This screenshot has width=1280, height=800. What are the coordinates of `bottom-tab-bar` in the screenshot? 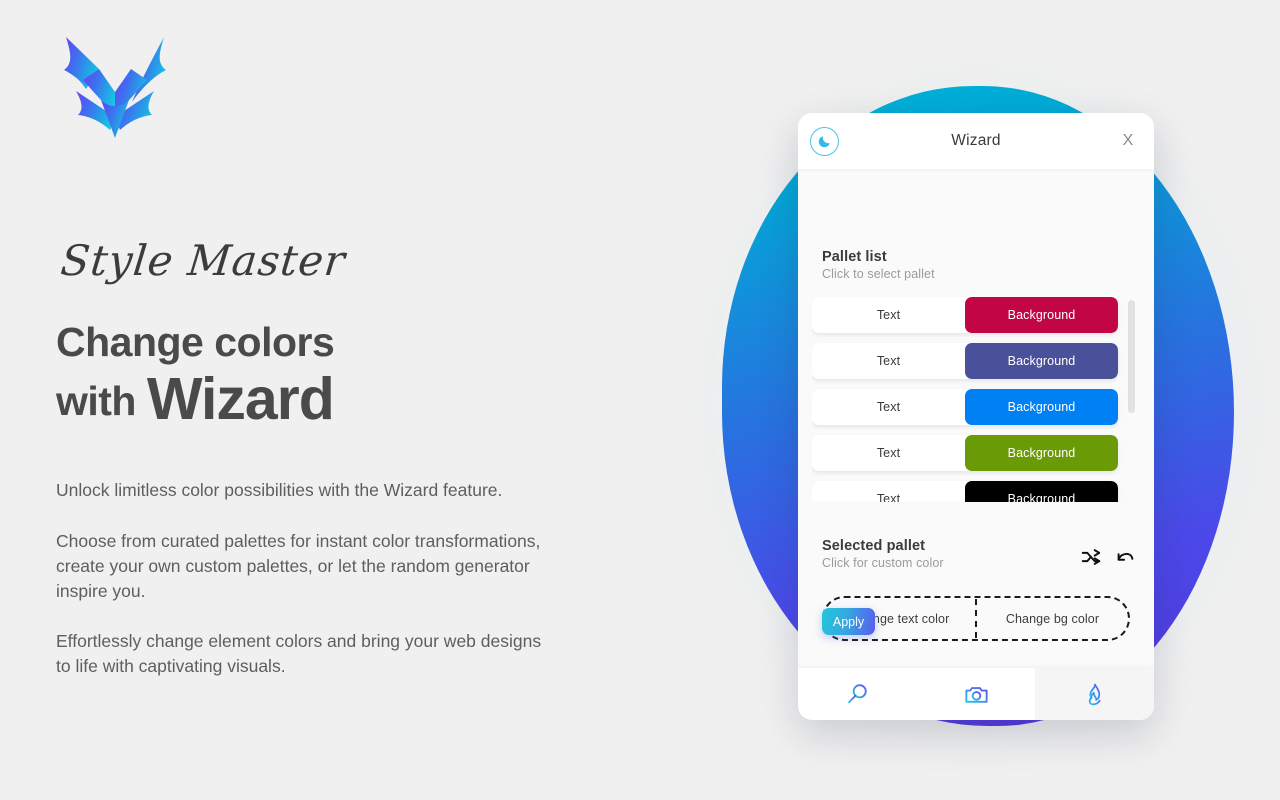 It's located at (976, 694).